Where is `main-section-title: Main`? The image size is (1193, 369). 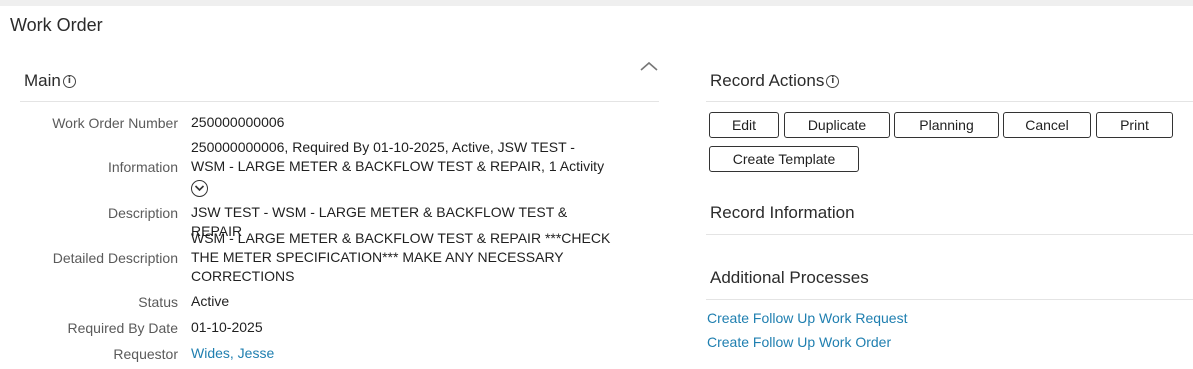 main-section-title: Main is located at coordinates (42, 80).